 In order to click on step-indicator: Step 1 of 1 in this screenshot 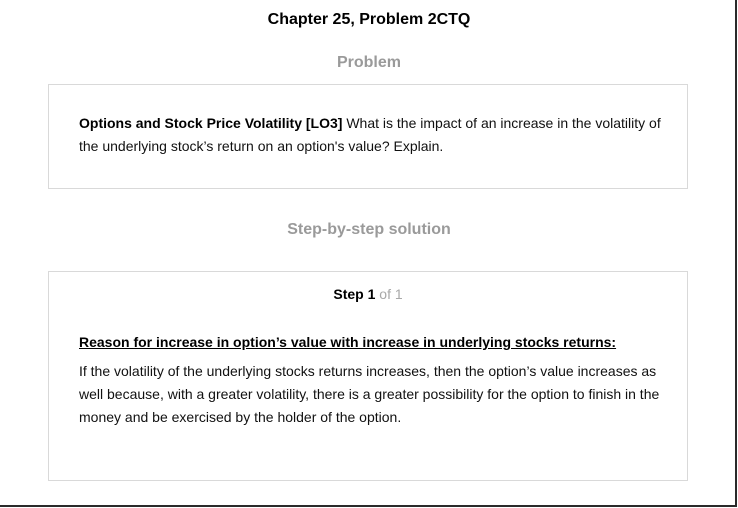, I will do `click(368, 294)`.